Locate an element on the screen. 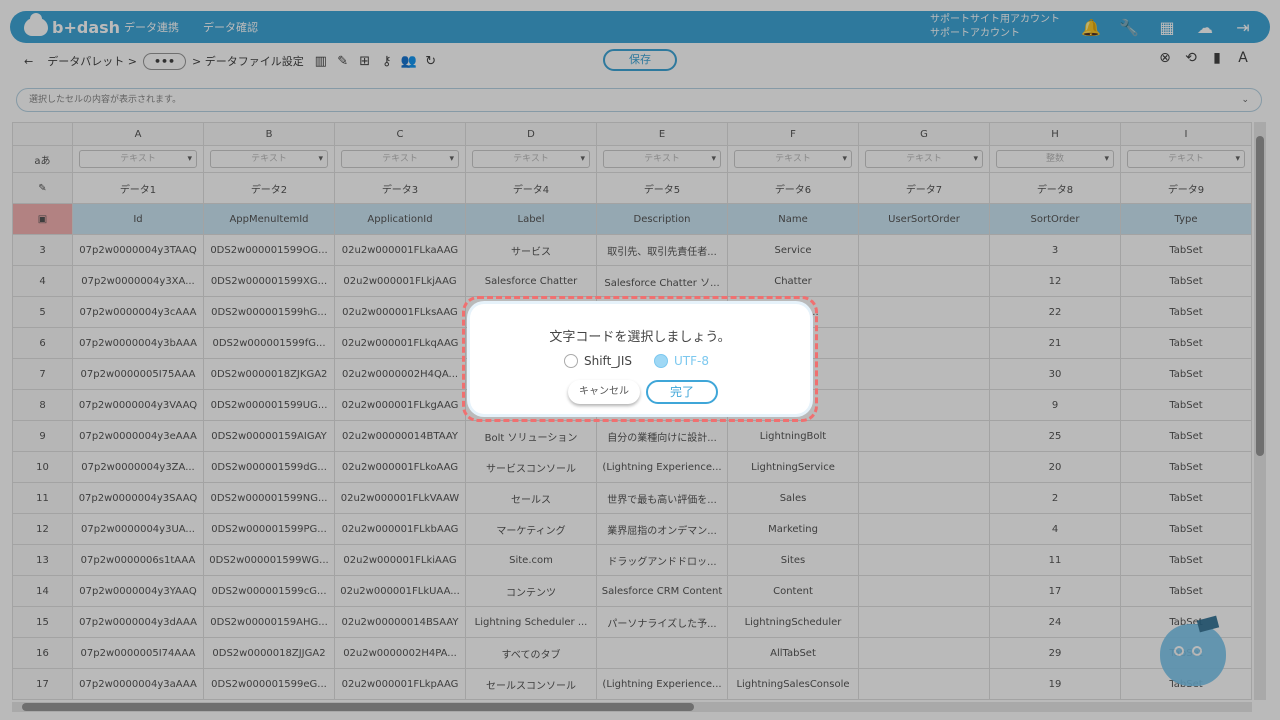 The width and height of the screenshot is (1280, 720). option-shift-jis: Shift_JIS is located at coordinates (598, 361).